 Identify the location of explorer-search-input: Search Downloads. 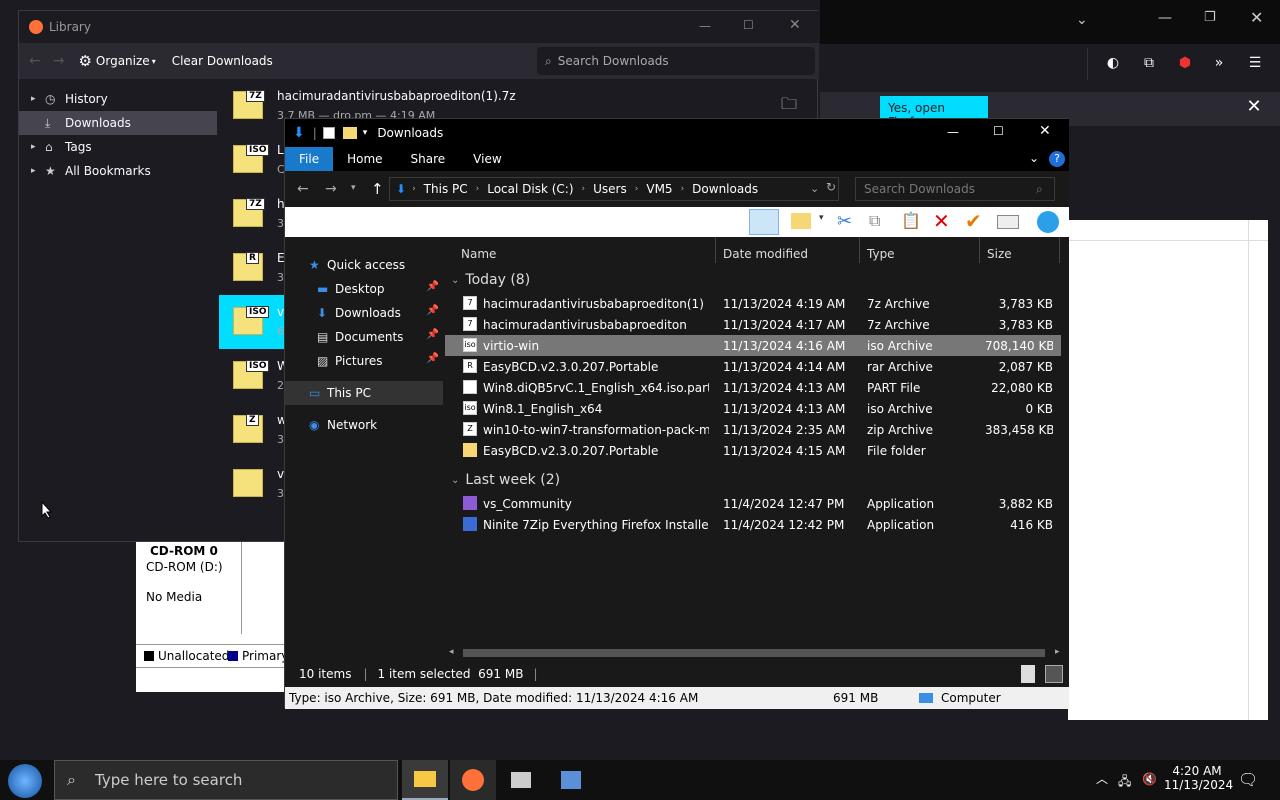
(919, 189).